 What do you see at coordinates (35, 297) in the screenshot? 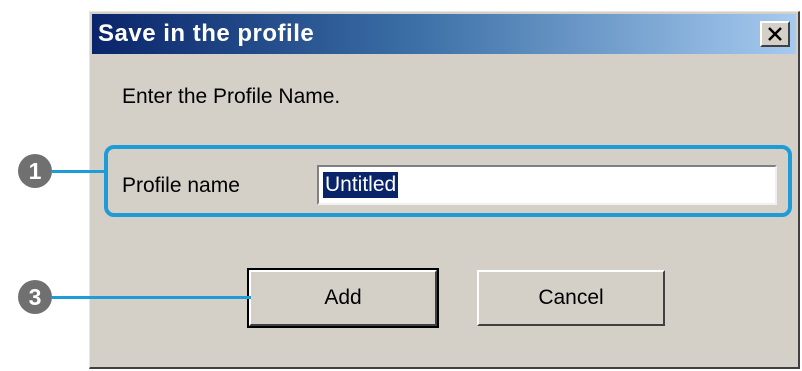
I see `callout-marker-3: 3` at bounding box center [35, 297].